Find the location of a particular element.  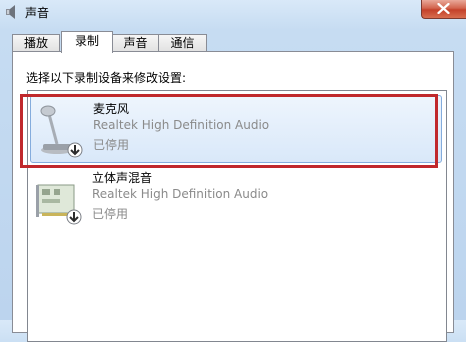

tab-playback: 播放 is located at coordinates (36, 43).